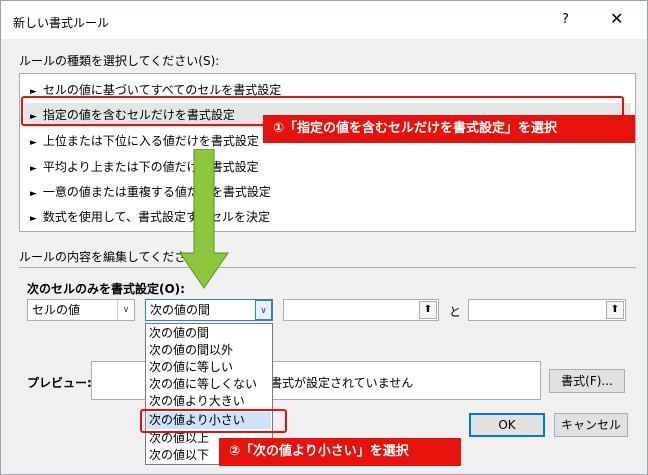 This screenshot has width=648, height=475. What do you see at coordinates (507, 425) in the screenshot?
I see `ok-button: OK` at bounding box center [507, 425].